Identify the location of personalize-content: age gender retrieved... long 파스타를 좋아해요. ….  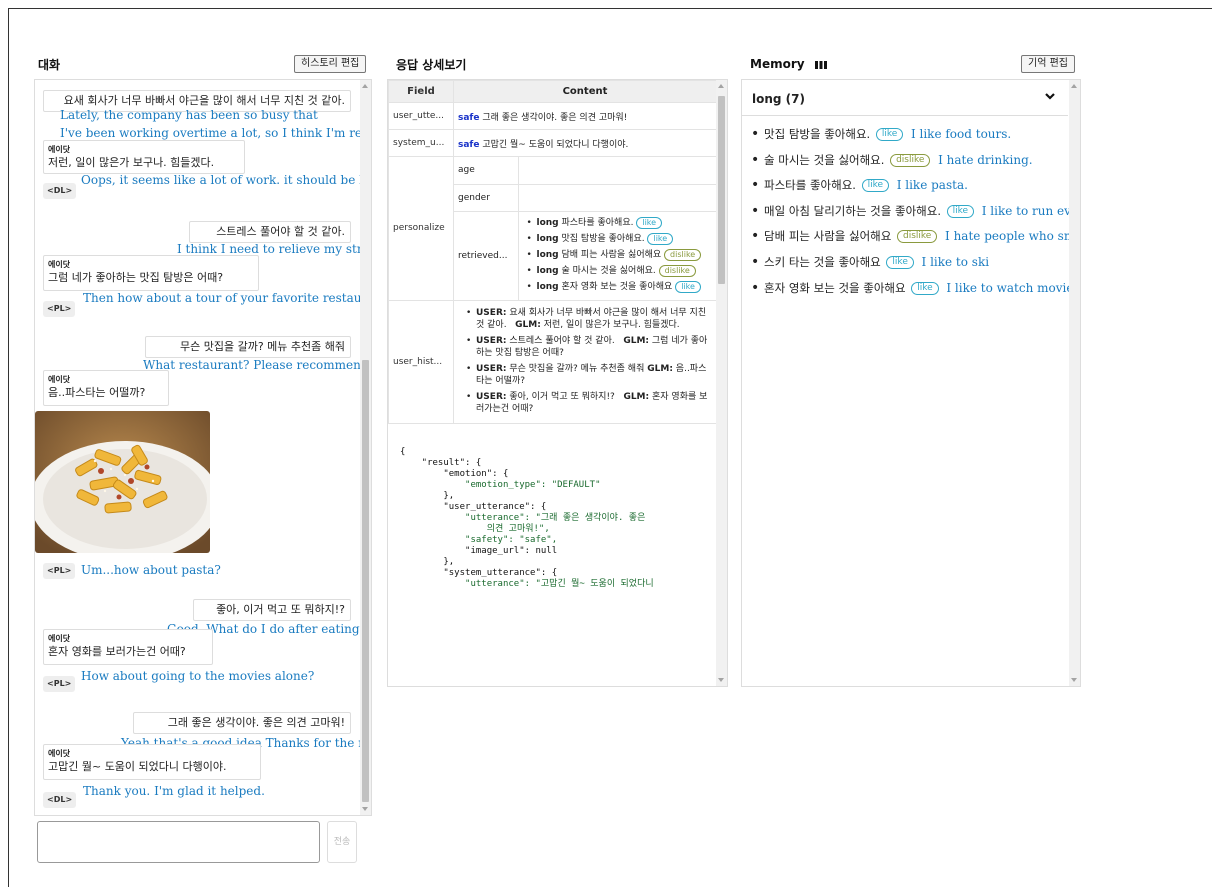
(585, 228).